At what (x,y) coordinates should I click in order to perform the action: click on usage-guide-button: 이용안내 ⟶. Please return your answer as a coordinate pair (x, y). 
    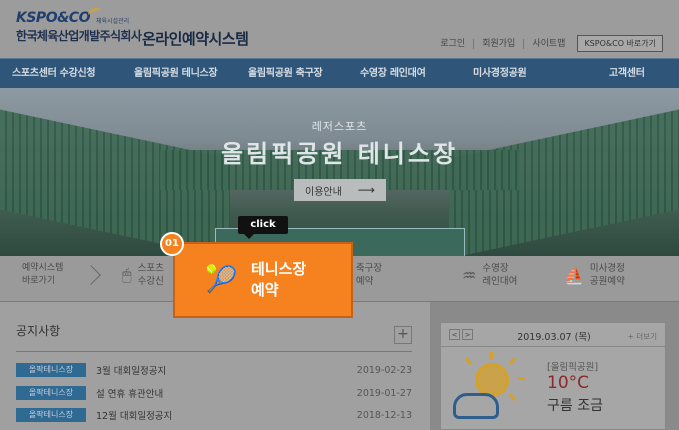
    Looking at the image, I should click on (340, 190).